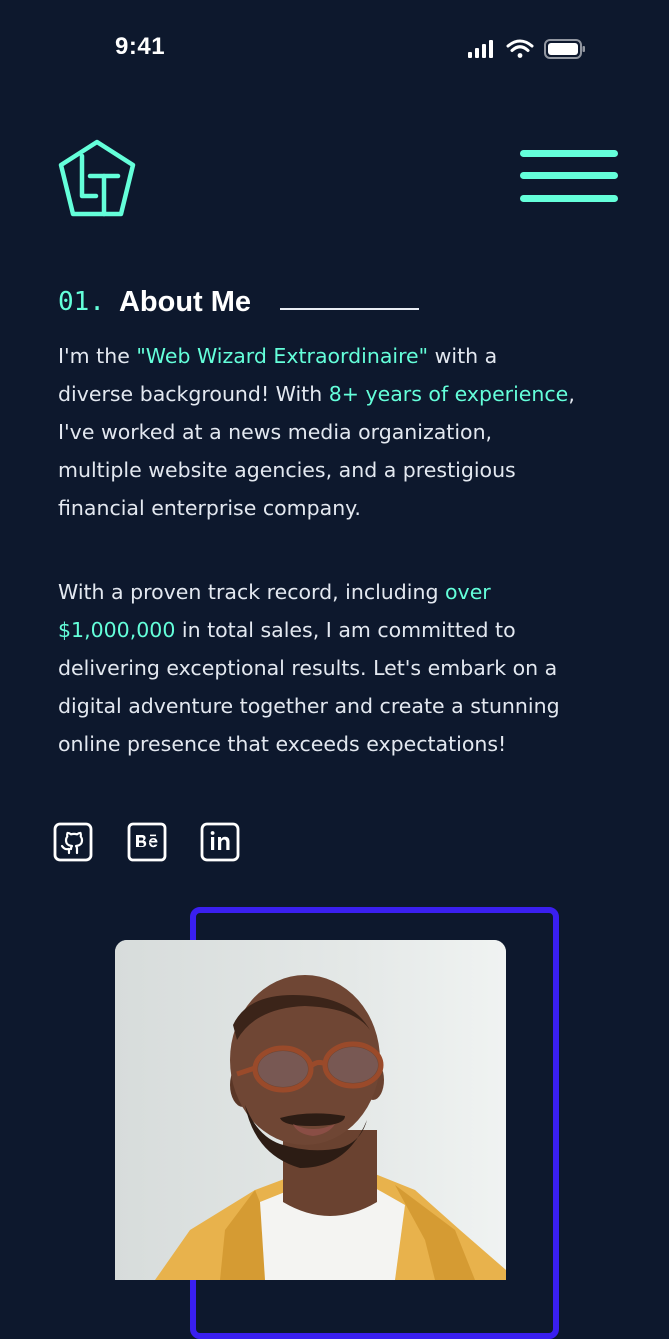 The width and height of the screenshot is (669, 1339). What do you see at coordinates (448, 394) in the screenshot?
I see `highlight-experience: 8+ years of experience` at bounding box center [448, 394].